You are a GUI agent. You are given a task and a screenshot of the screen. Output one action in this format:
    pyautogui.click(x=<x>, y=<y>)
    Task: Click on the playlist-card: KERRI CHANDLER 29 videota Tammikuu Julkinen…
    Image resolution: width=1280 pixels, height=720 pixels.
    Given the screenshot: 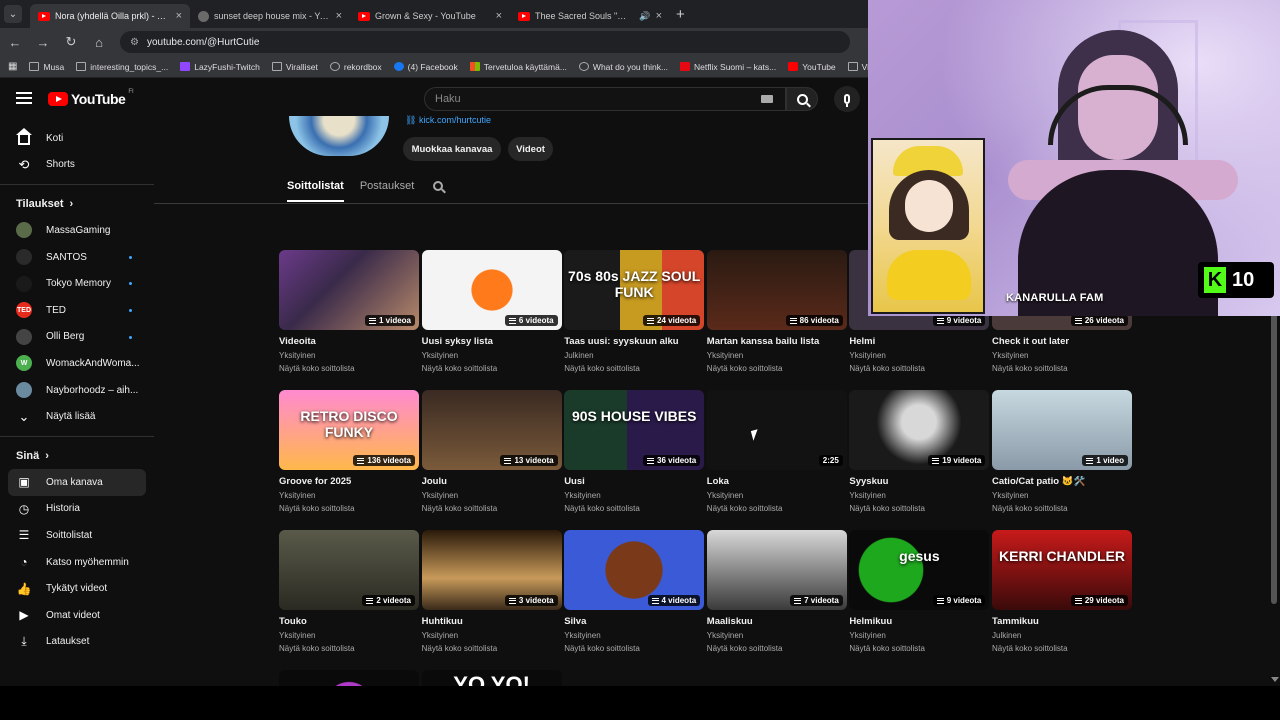 What is the action you would take?
    pyautogui.click(x=1062, y=589)
    